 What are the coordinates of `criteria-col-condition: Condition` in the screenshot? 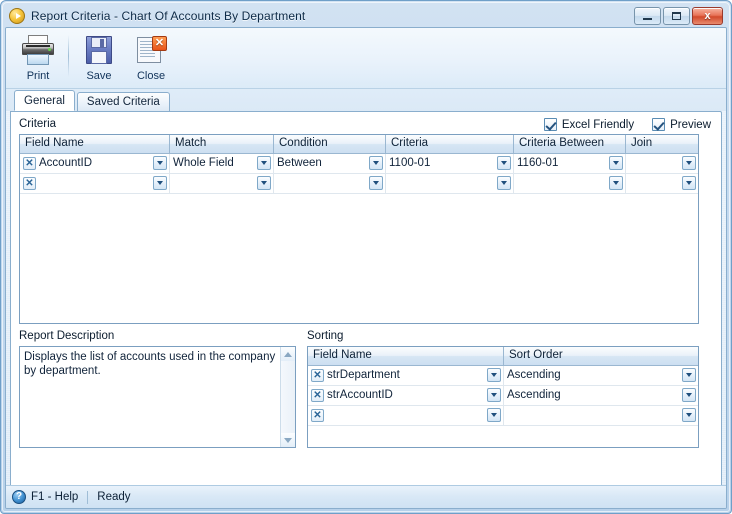 It's located at (330, 144).